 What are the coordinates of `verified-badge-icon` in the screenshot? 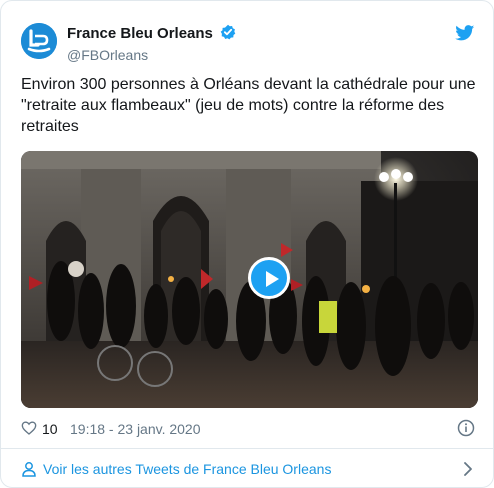 It's located at (228, 34).